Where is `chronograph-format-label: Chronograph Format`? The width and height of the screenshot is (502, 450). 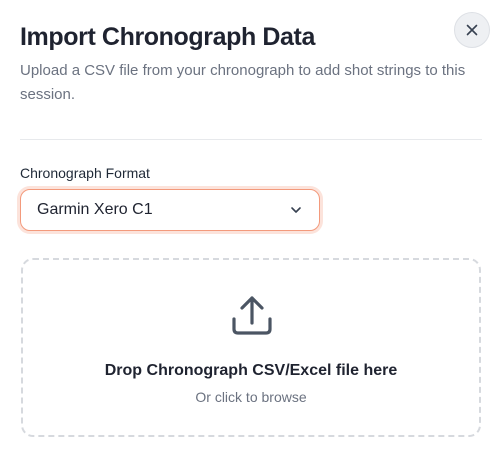 chronograph-format-label: Chronograph Format is located at coordinates (85, 173).